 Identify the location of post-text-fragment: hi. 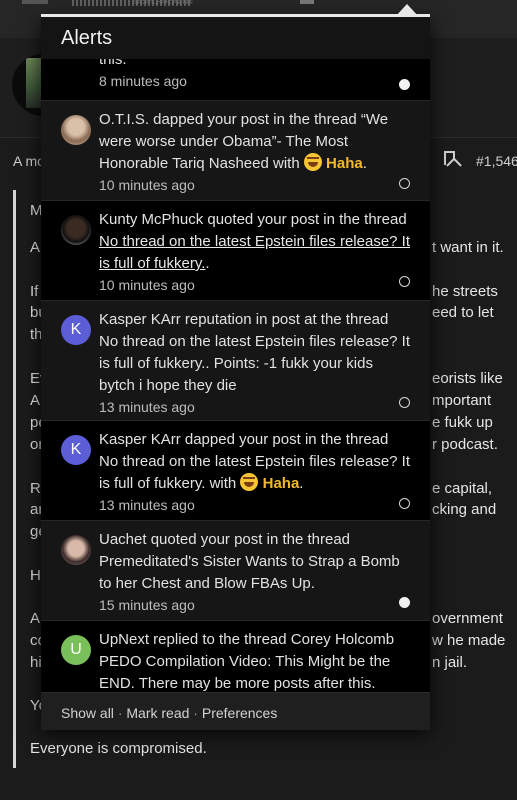
(36, 662).